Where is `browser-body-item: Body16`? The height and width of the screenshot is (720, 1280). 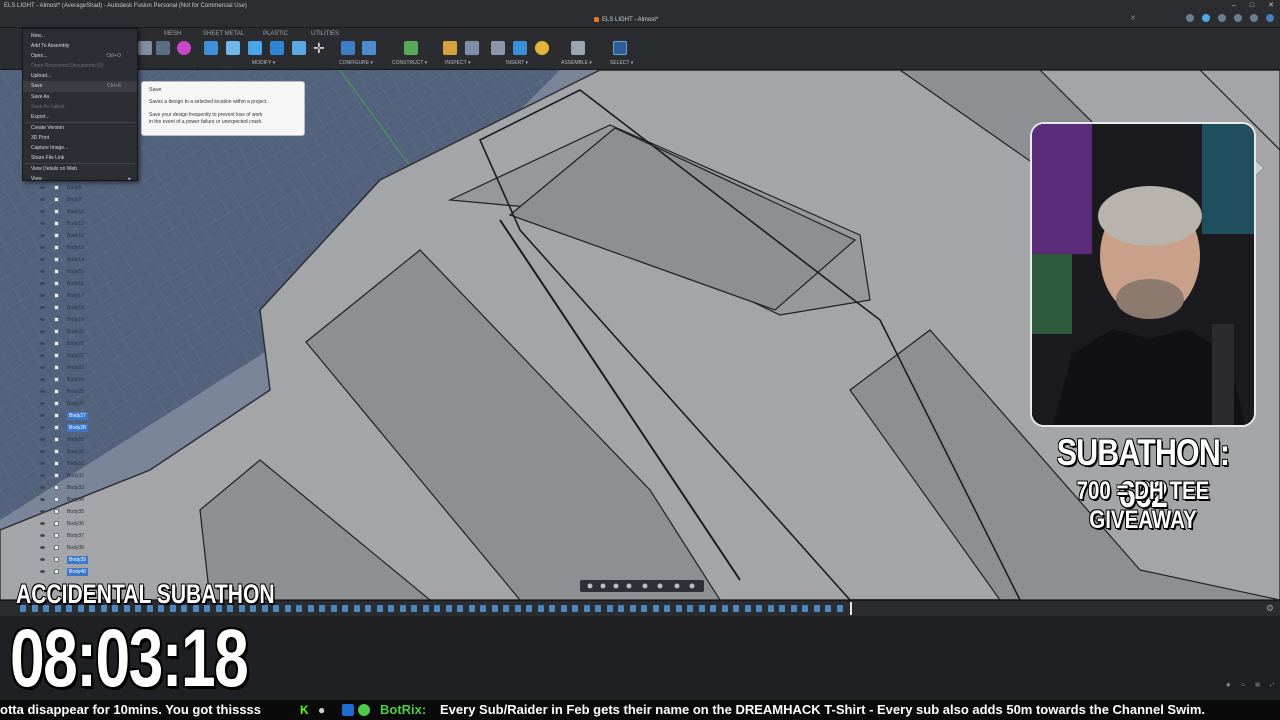
browser-body-item: Body16 is located at coordinates (62, 284).